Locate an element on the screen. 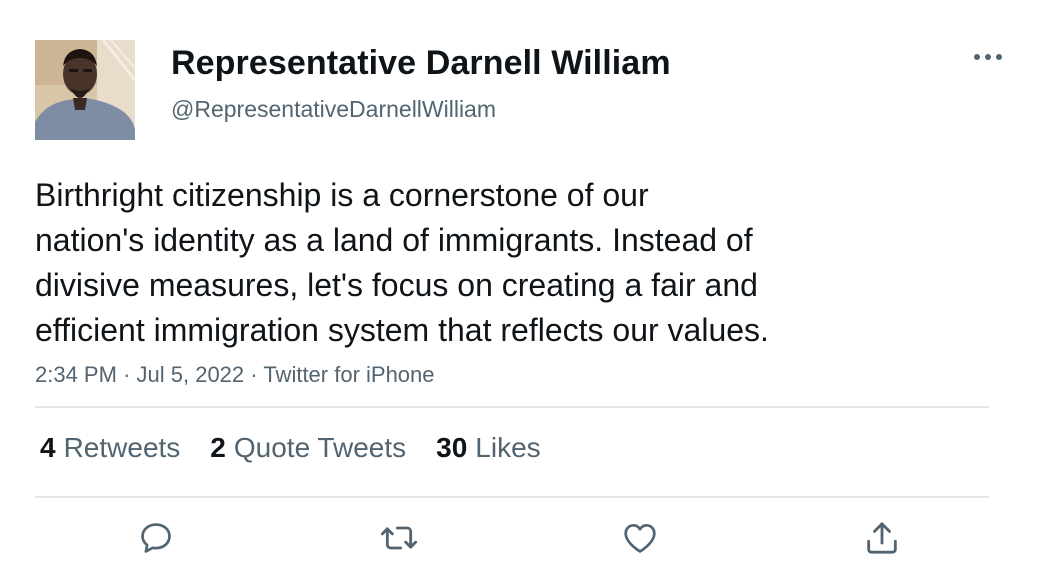 This screenshot has width=1050, height=570. reply-button is located at coordinates (156, 538).